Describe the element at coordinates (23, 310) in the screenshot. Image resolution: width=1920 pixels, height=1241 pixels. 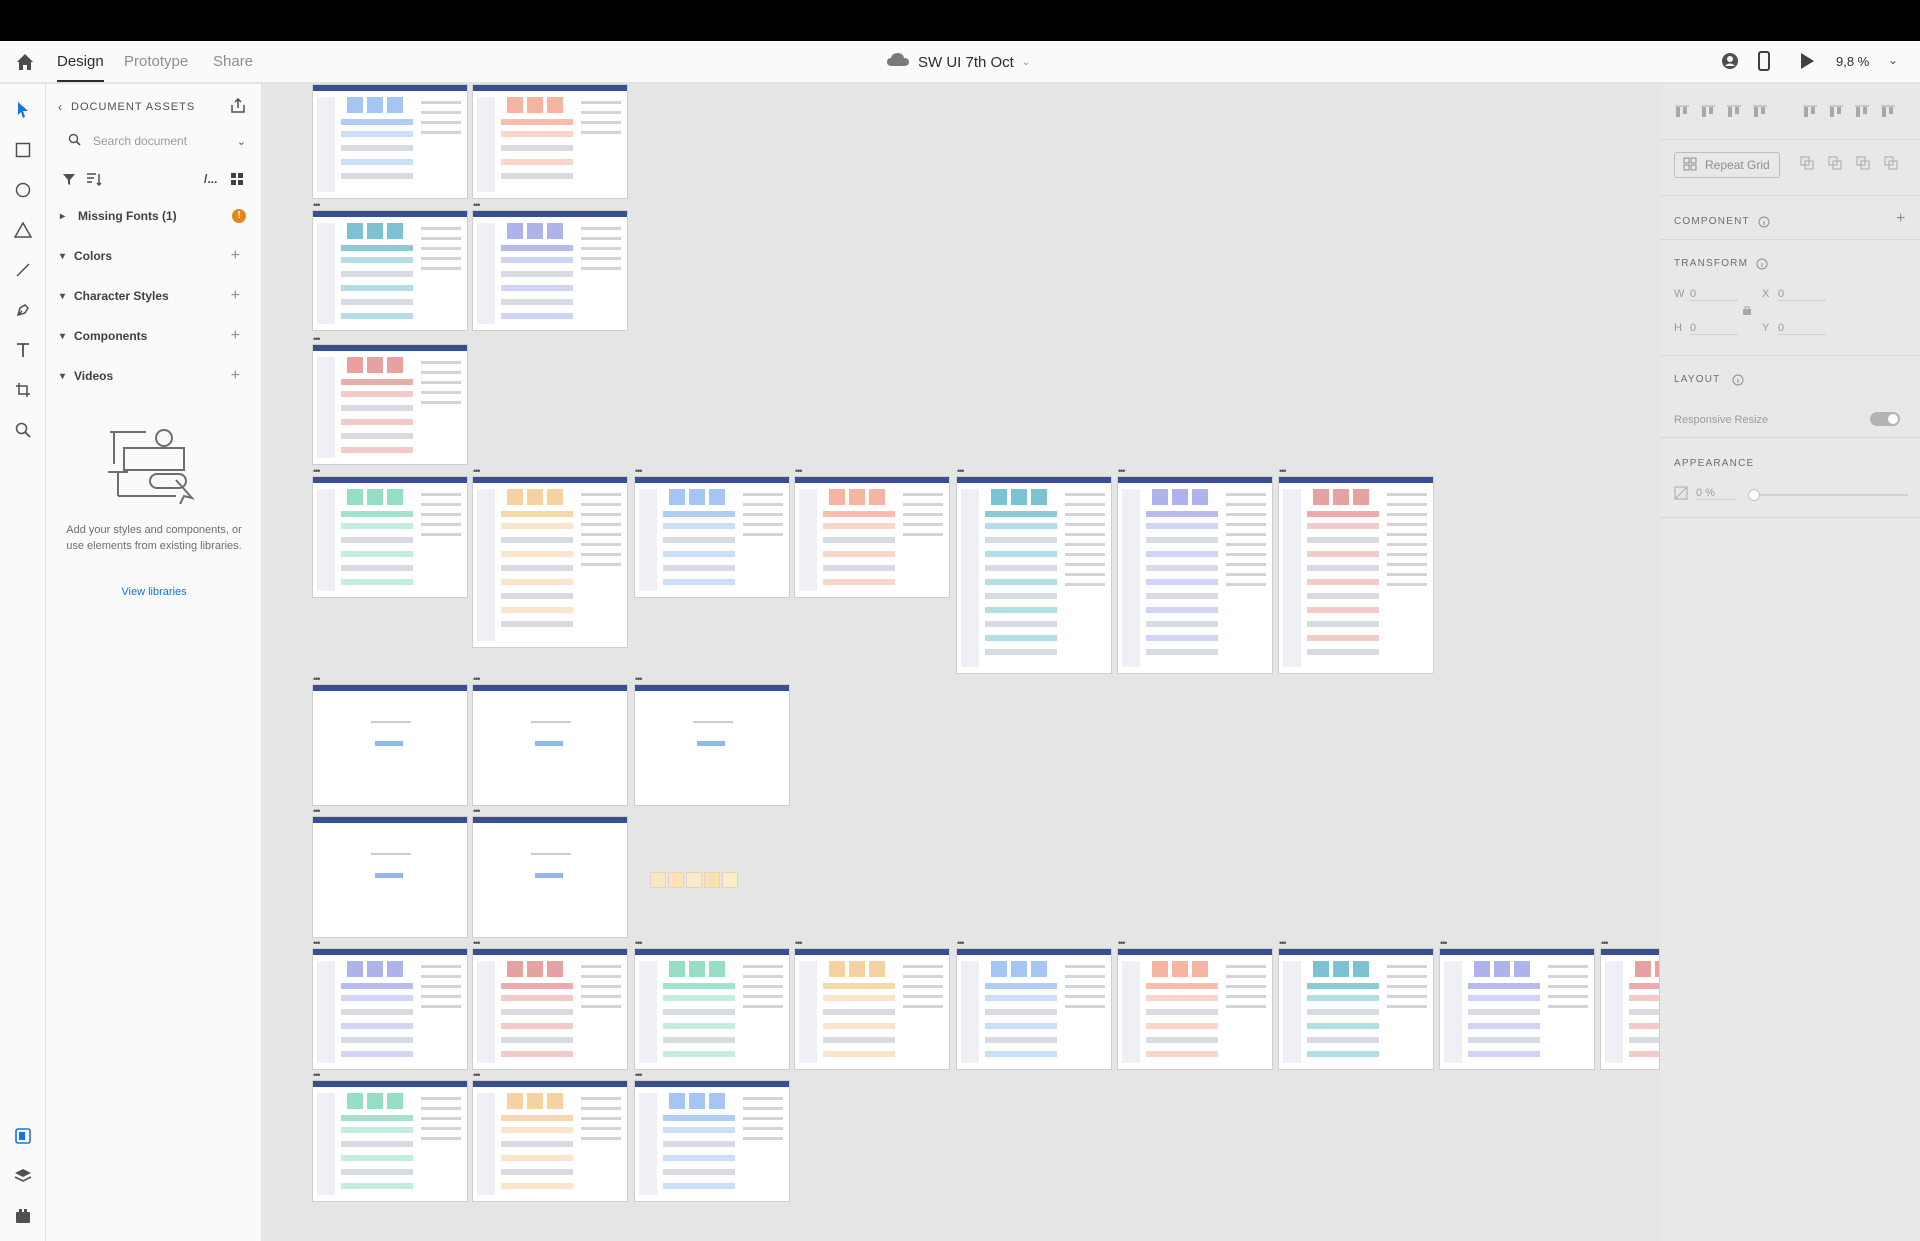
I see `pen-tool-icon` at that location.